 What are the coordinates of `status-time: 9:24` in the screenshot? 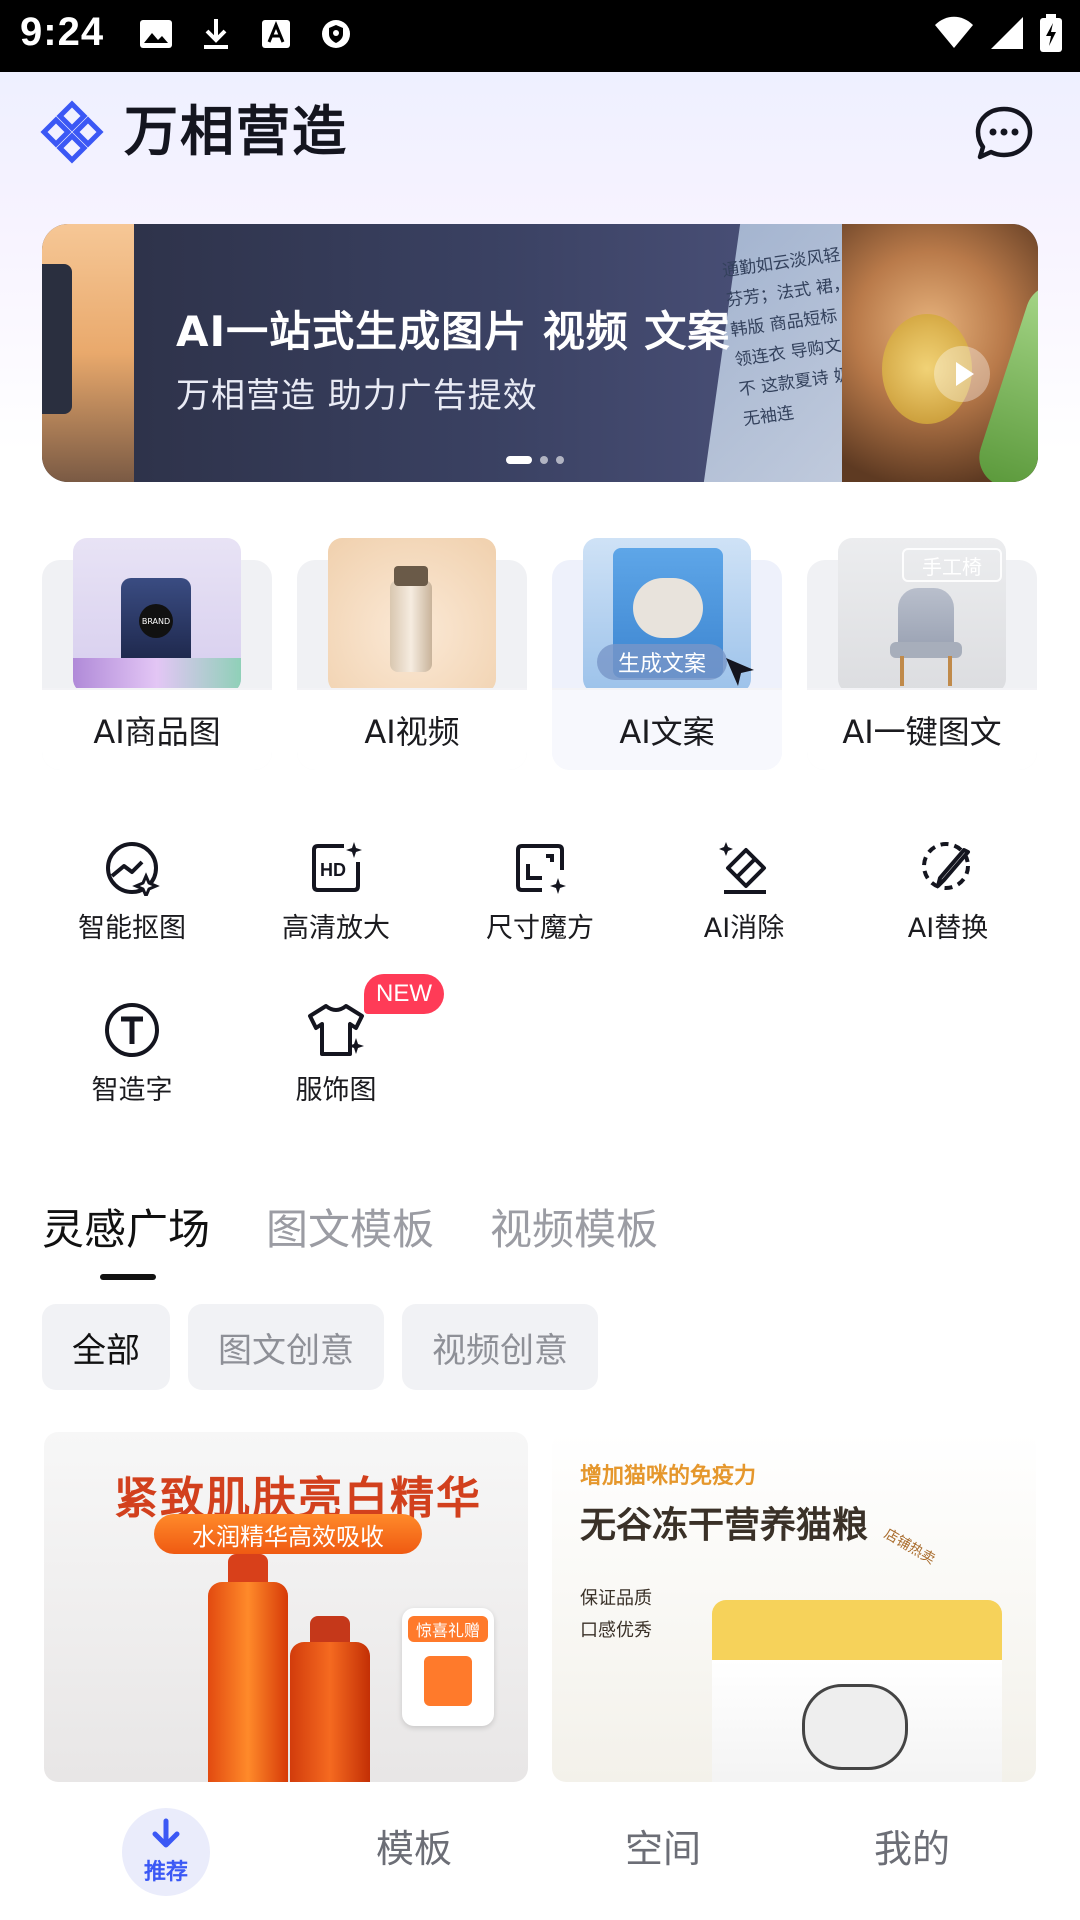 It's located at (62, 32).